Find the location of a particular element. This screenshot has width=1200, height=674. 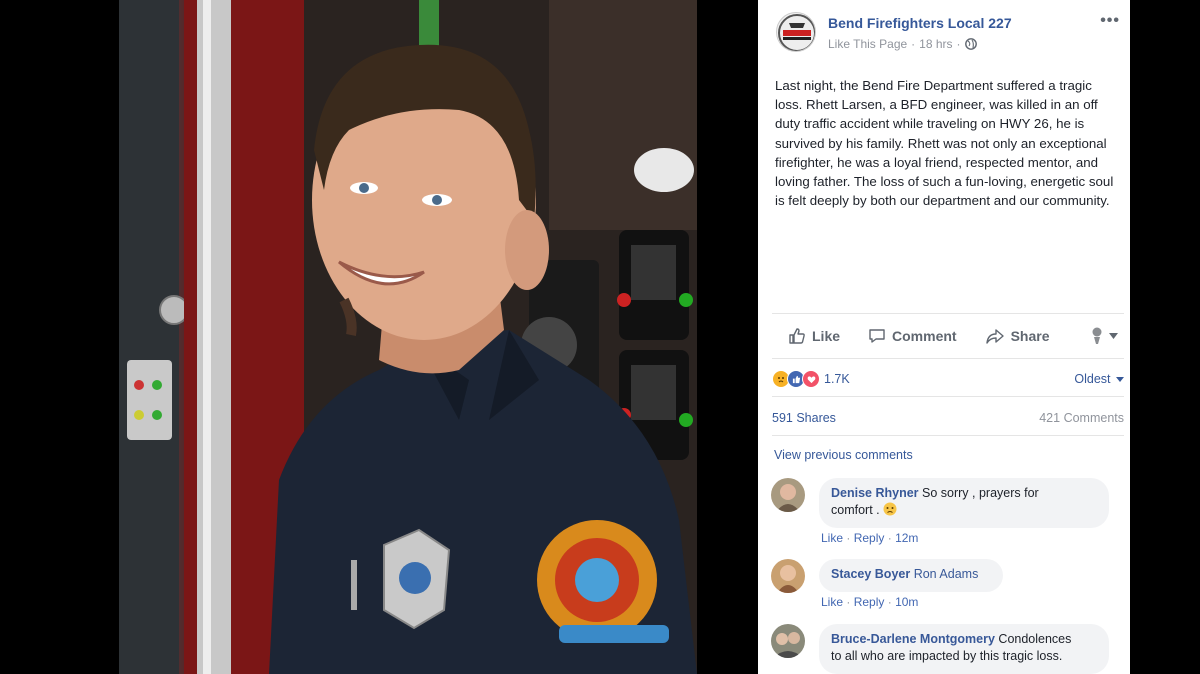

like-label: Like is located at coordinates (826, 336).